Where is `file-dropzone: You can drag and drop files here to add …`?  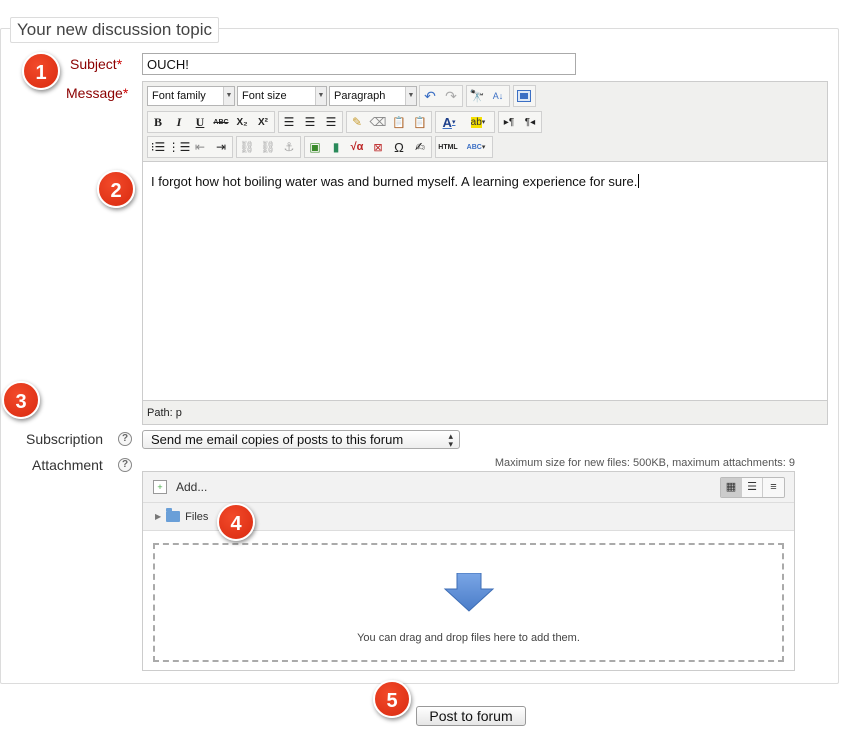
file-dropzone: You can drag and drop files here to add … is located at coordinates (468, 602).